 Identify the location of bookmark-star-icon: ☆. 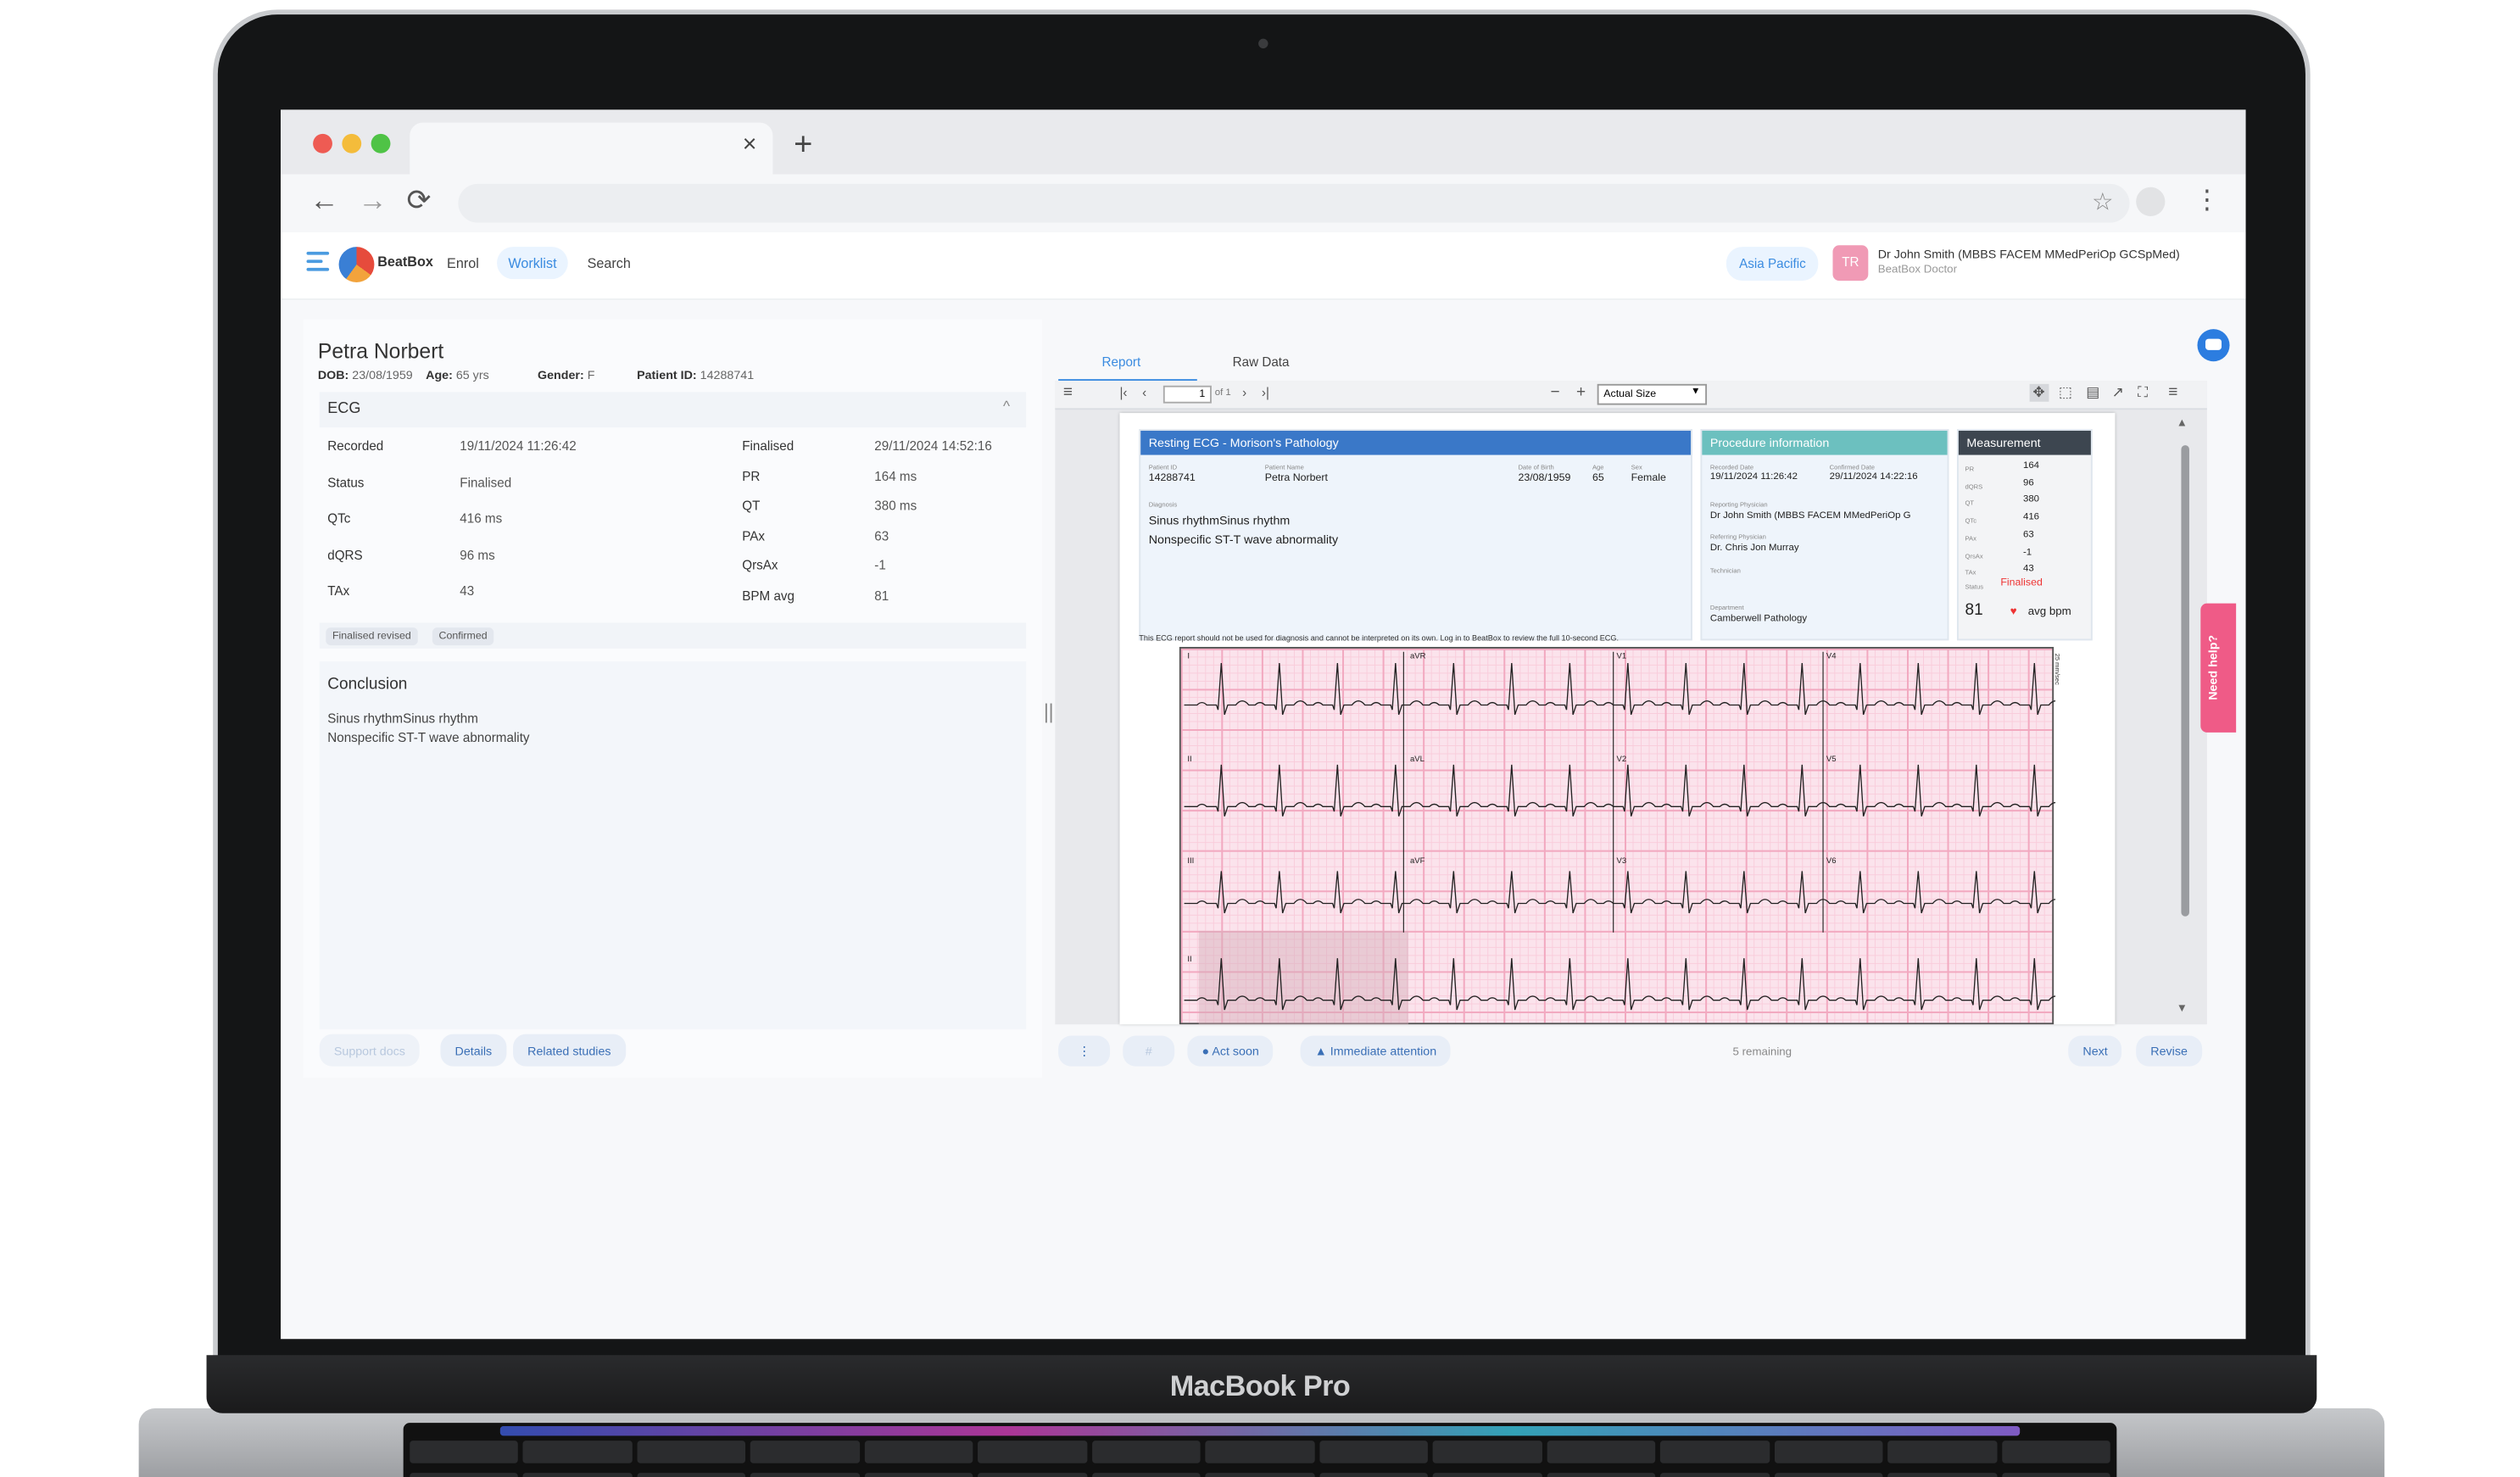
(2103, 201).